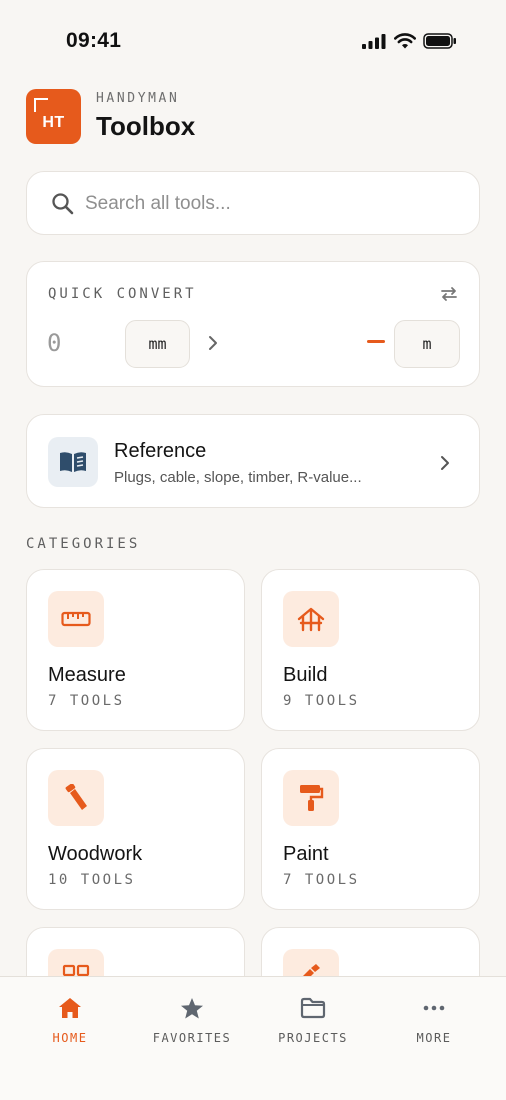 This screenshot has width=506, height=1100. I want to click on convert-result-placeholder, so click(376, 341).